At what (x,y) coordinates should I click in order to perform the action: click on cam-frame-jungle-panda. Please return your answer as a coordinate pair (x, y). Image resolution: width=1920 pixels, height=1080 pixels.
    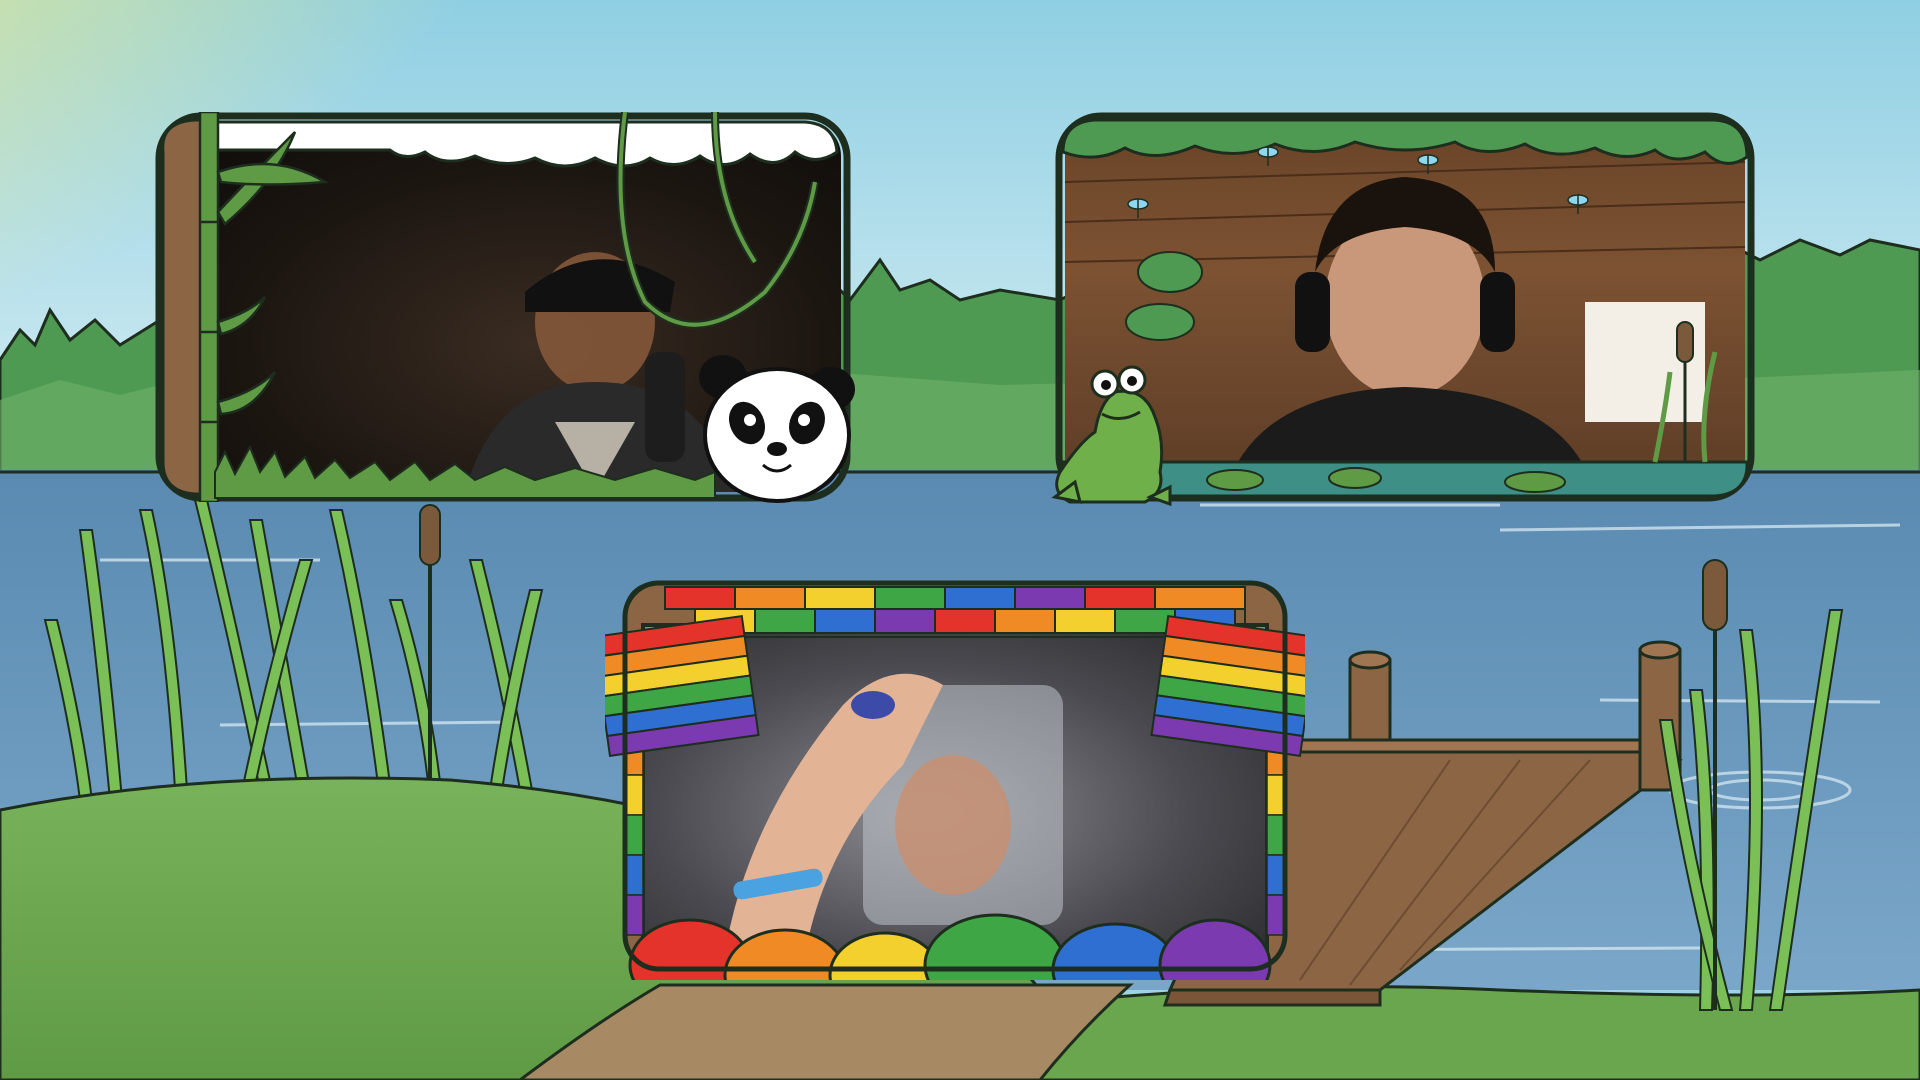
    Looking at the image, I should click on (505, 307).